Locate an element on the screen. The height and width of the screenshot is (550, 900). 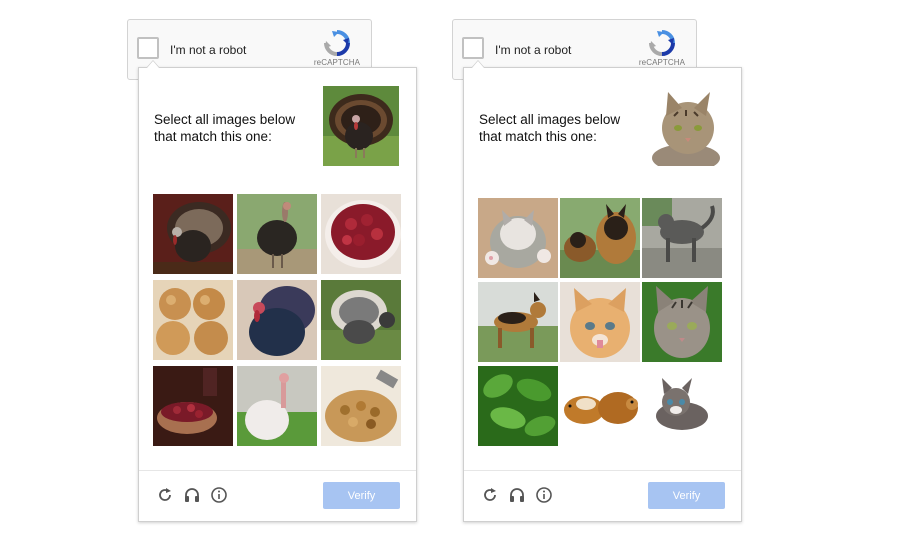
target-image-tabby-cat is located at coordinates (686, 126).